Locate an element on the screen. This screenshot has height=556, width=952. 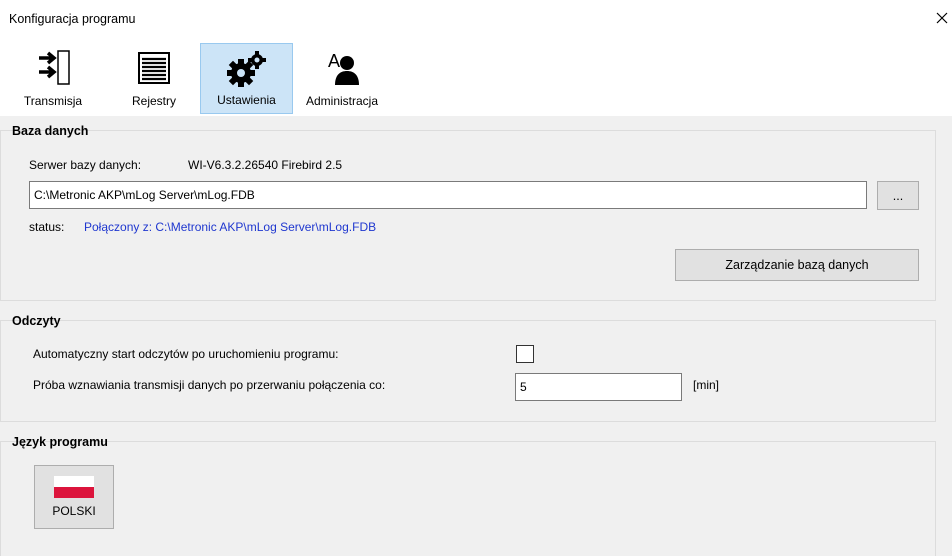
transmission-arrows-icon is located at coordinates (53, 68).